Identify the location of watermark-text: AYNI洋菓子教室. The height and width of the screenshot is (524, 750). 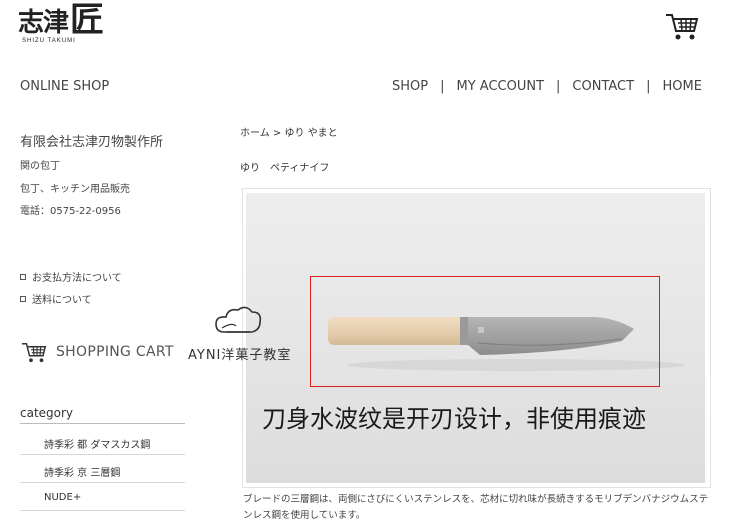
(240, 355).